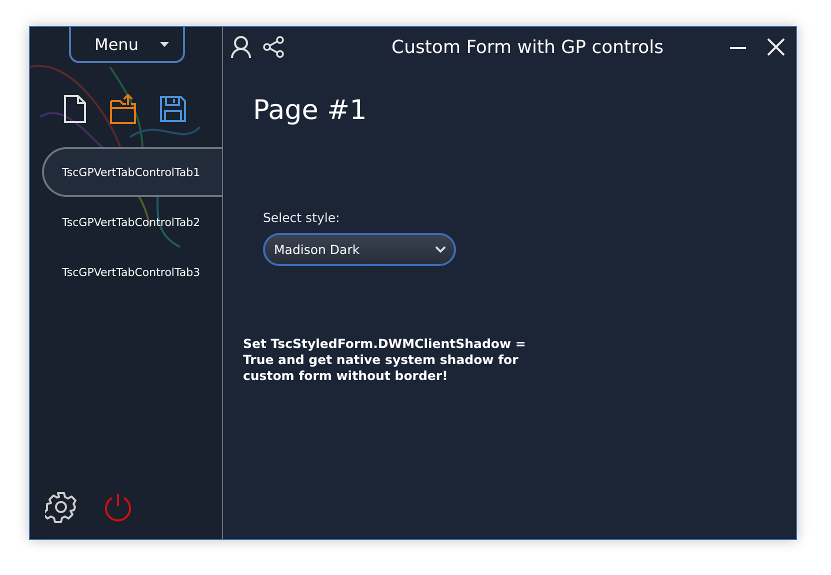 This screenshot has width=831, height=575. I want to click on vertical-tab: TscGPVertTabControlTab2, so click(132, 222).